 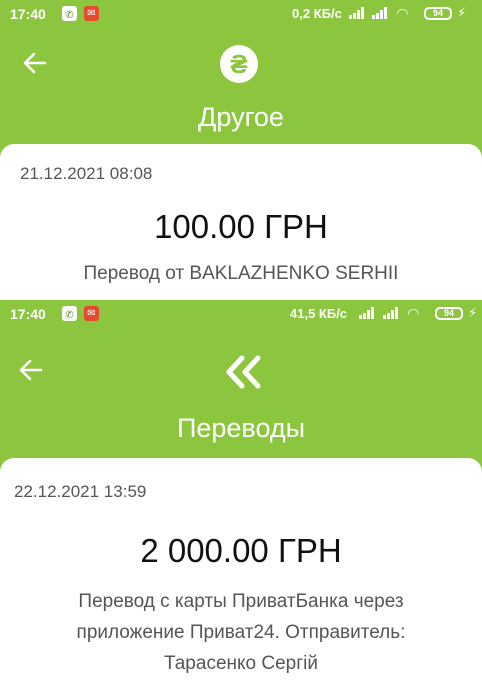 I want to click on description-line: Перевод от BAKLAZHENKO SERHII, so click(x=241, y=273).